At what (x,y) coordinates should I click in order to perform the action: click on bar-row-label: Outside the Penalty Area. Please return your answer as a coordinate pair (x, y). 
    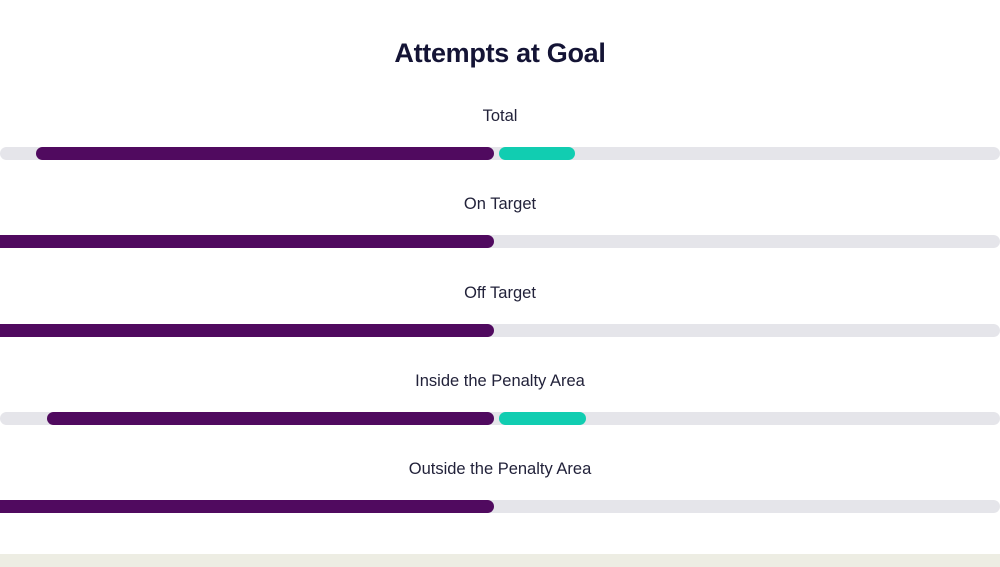
    Looking at the image, I should click on (500, 469).